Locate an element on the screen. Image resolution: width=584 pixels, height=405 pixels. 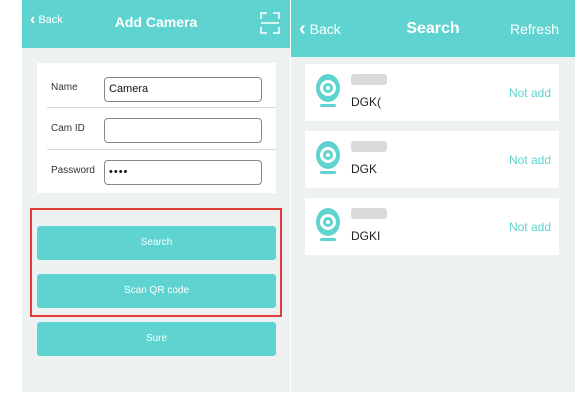
password-label: Password is located at coordinates (73, 170).